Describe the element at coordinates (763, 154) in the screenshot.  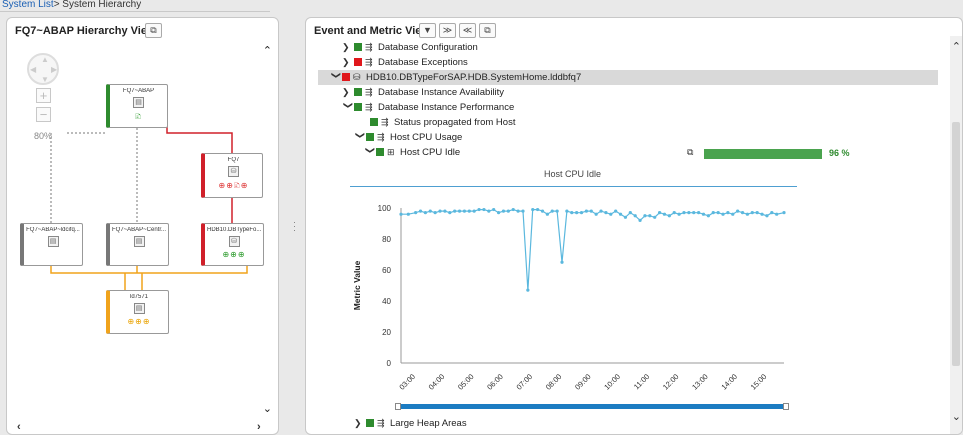
I see `metric-value-bar` at that location.